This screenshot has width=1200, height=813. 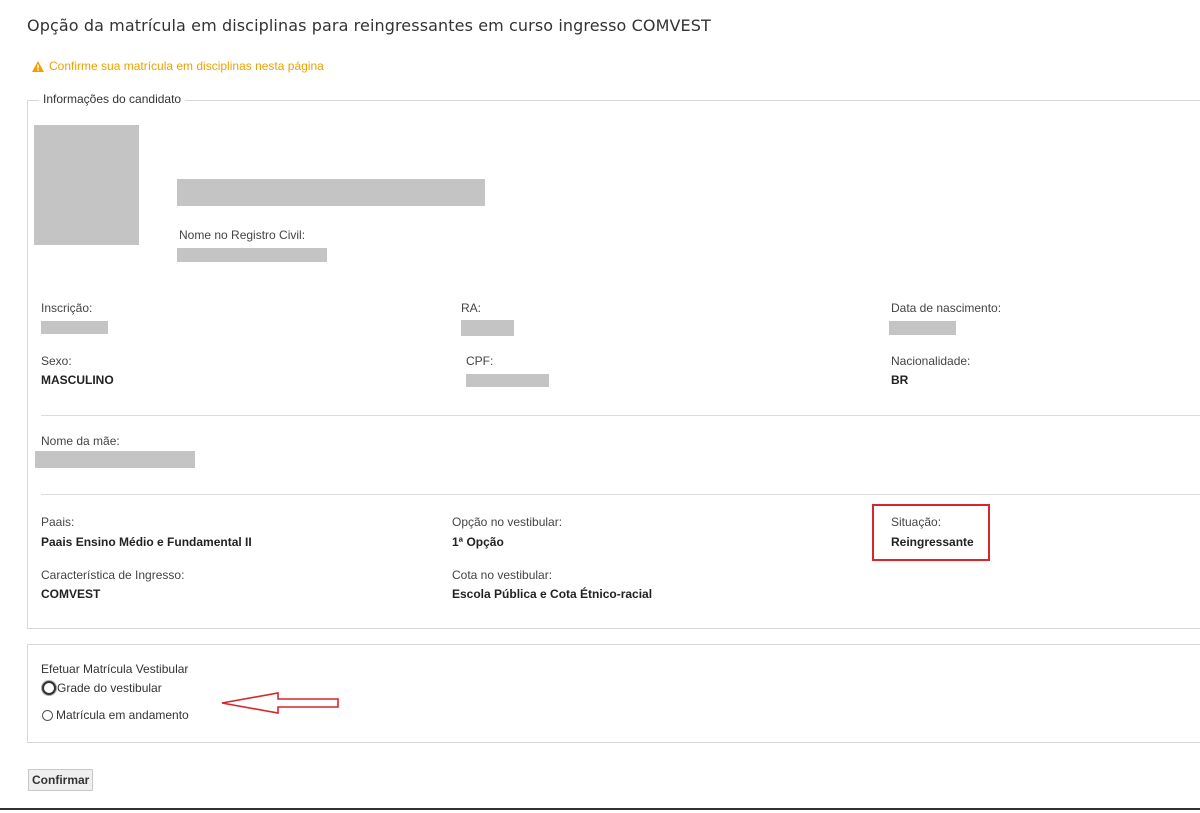 What do you see at coordinates (113, 575) in the screenshot?
I see `entry-characteristic-label: Característica de Ingresso:` at bounding box center [113, 575].